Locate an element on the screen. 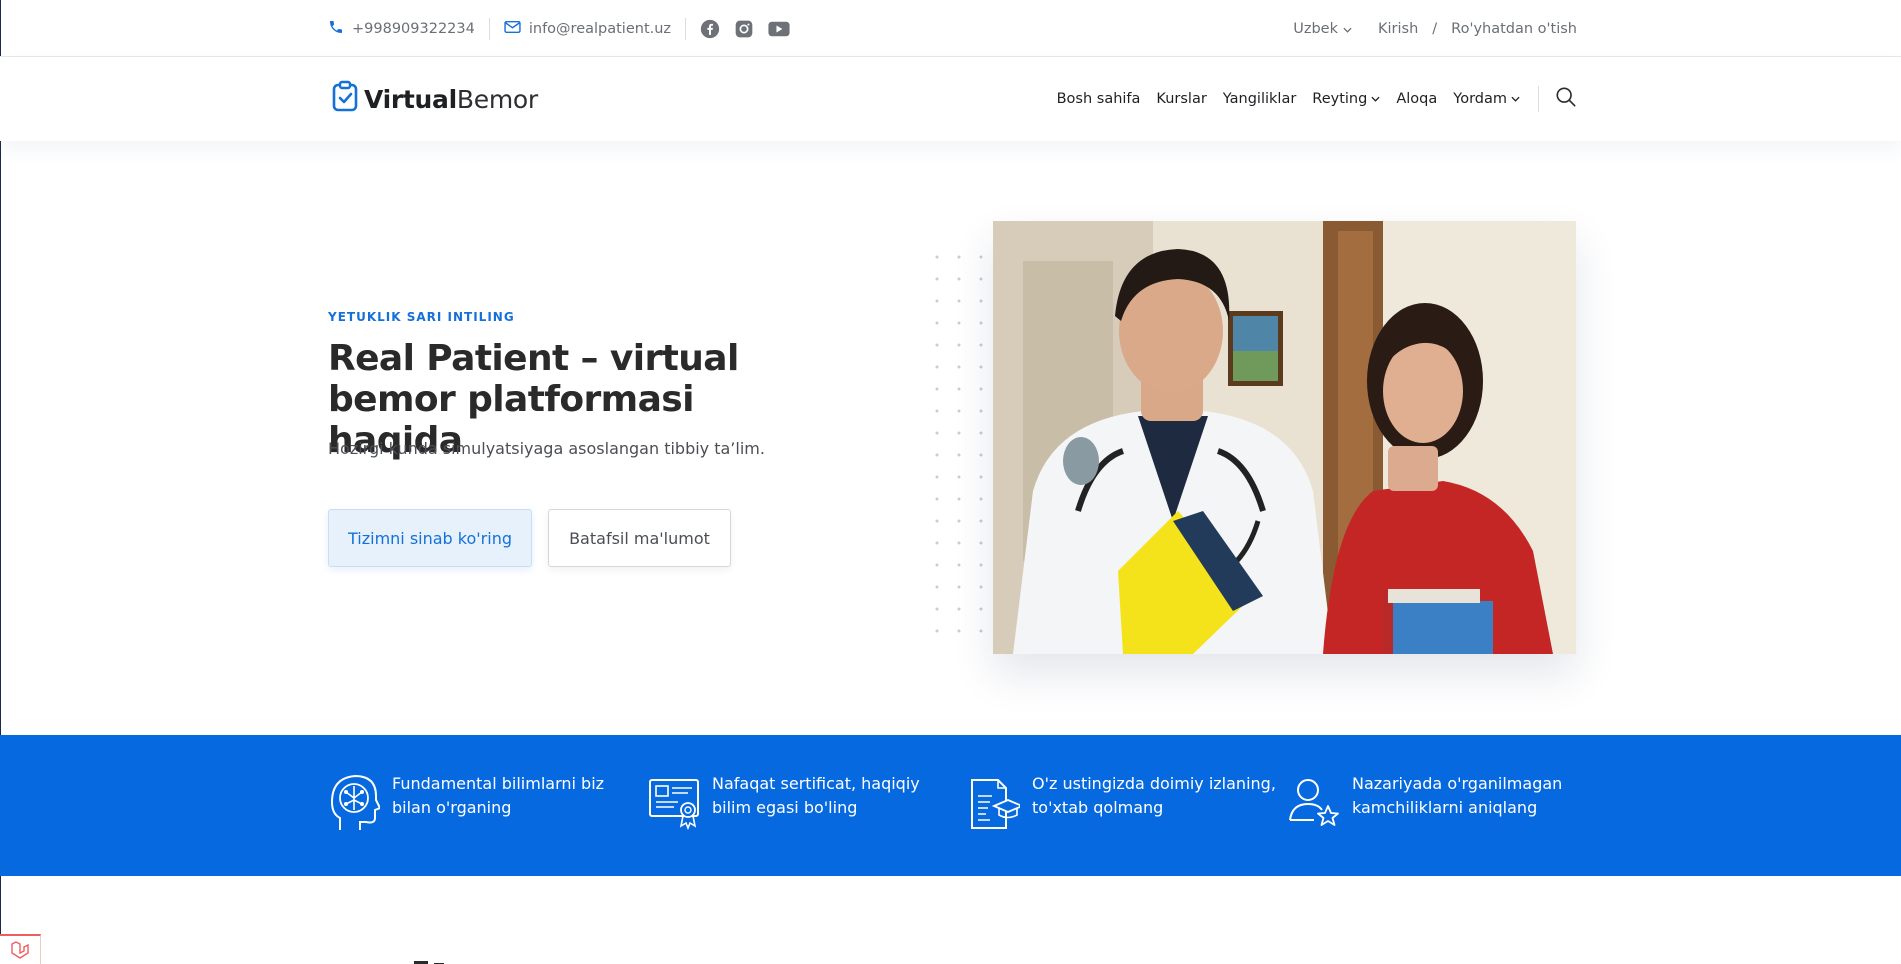  feature-text-line: bilan o'rganing is located at coordinates (452, 807).